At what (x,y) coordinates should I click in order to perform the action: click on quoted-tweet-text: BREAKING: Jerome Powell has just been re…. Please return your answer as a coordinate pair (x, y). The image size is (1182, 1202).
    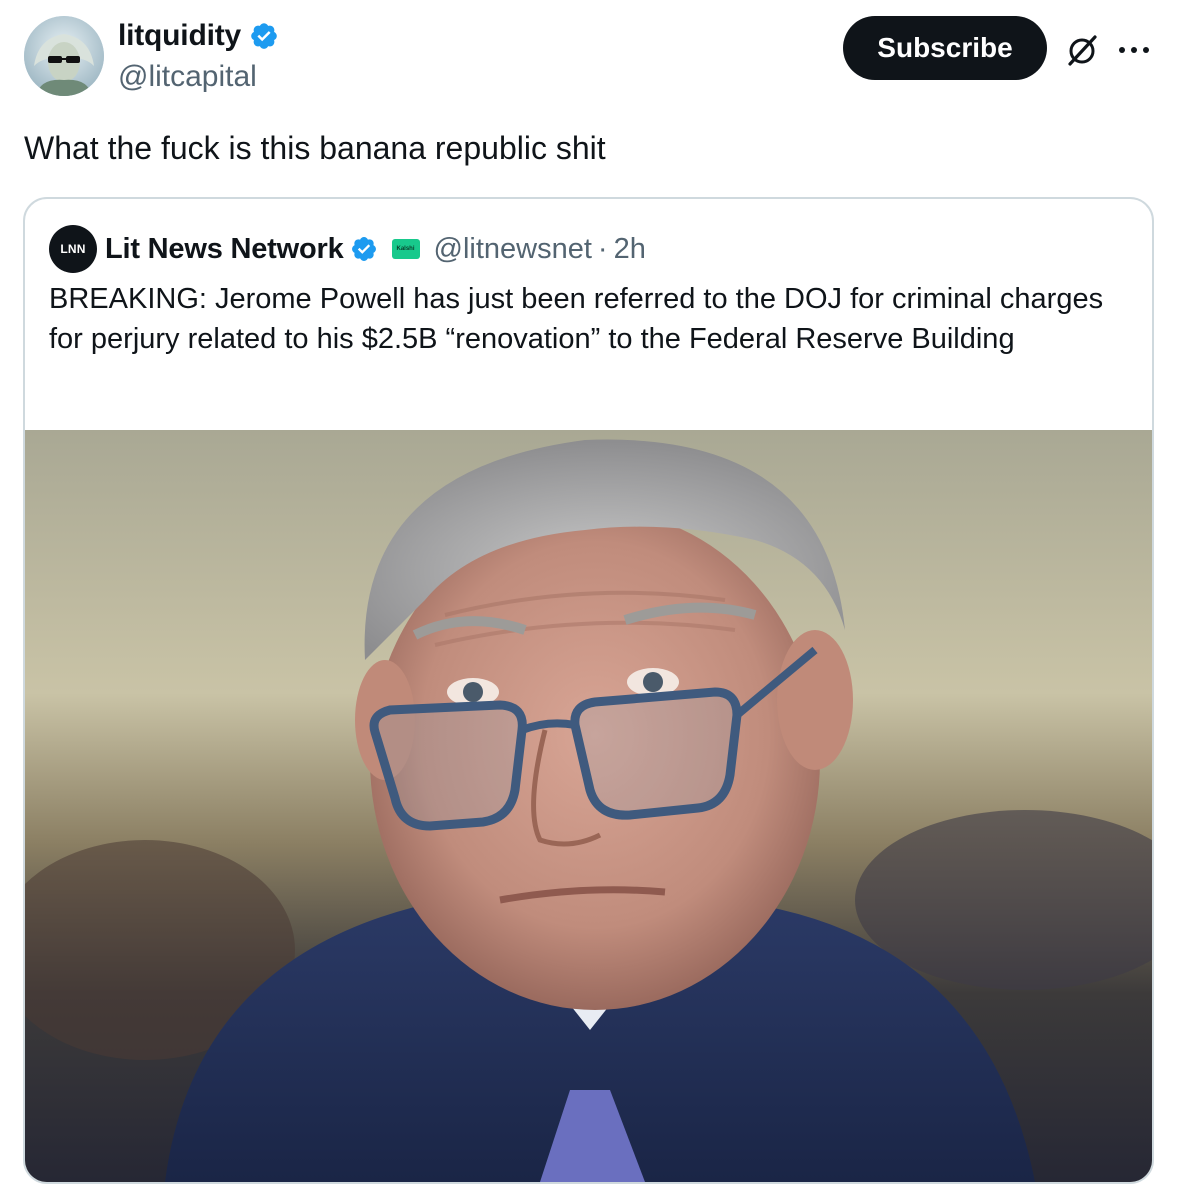
    Looking at the image, I should click on (576, 319).